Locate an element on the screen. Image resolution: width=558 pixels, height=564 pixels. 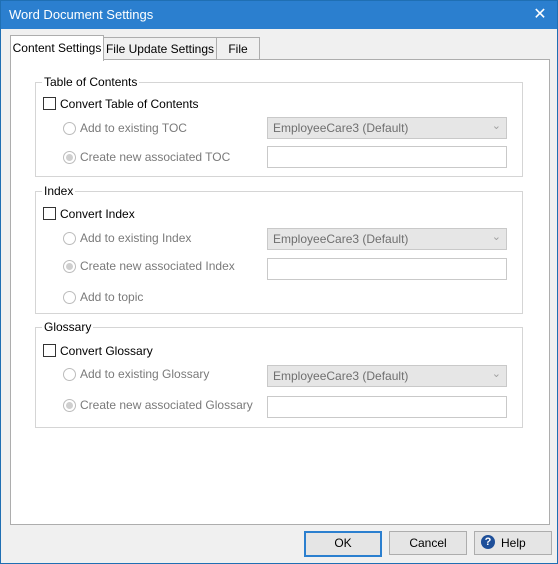
toc-group-label: Table of Contents is located at coordinates (91, 82).